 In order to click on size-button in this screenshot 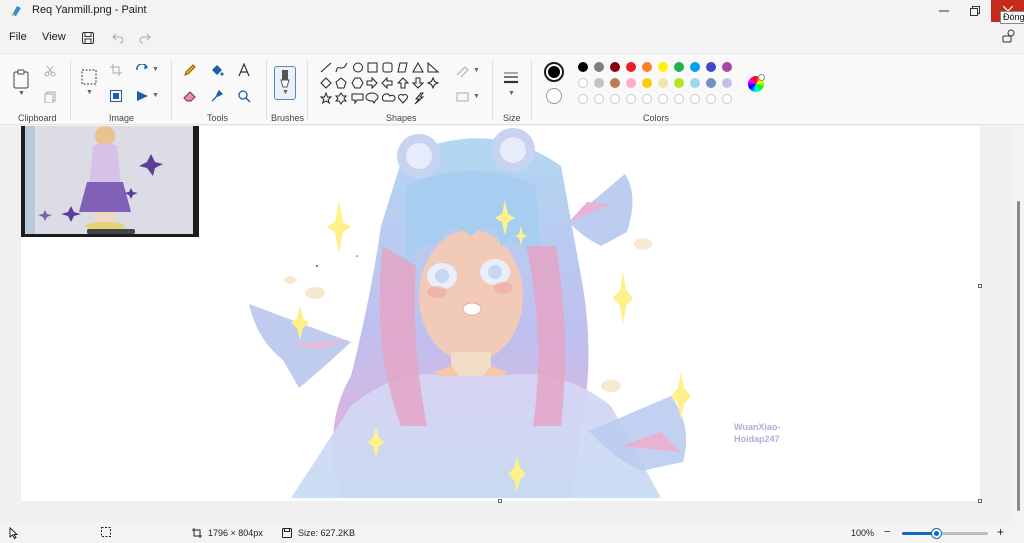, I will do `click(511, 78)`.